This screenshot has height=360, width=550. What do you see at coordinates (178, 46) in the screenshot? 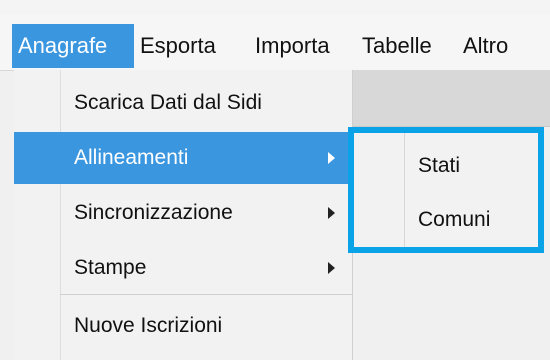
I see `menu-esporta: Esporta` at bounding box center [178, 46].